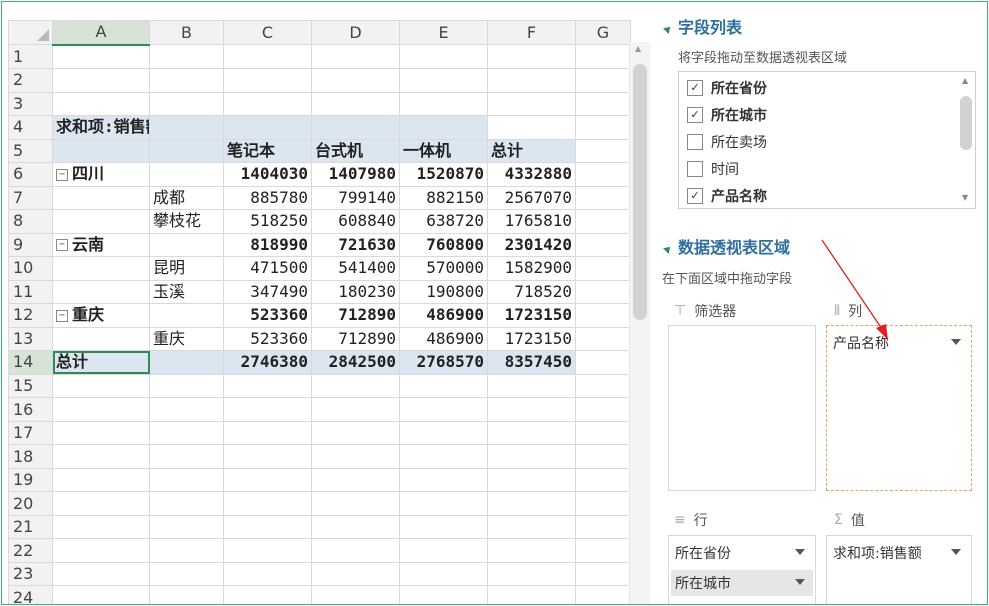  What do you see at coordinates (30, 409) in the screenshot?
I see `row-header: 16` at bounding box center [30, 409].